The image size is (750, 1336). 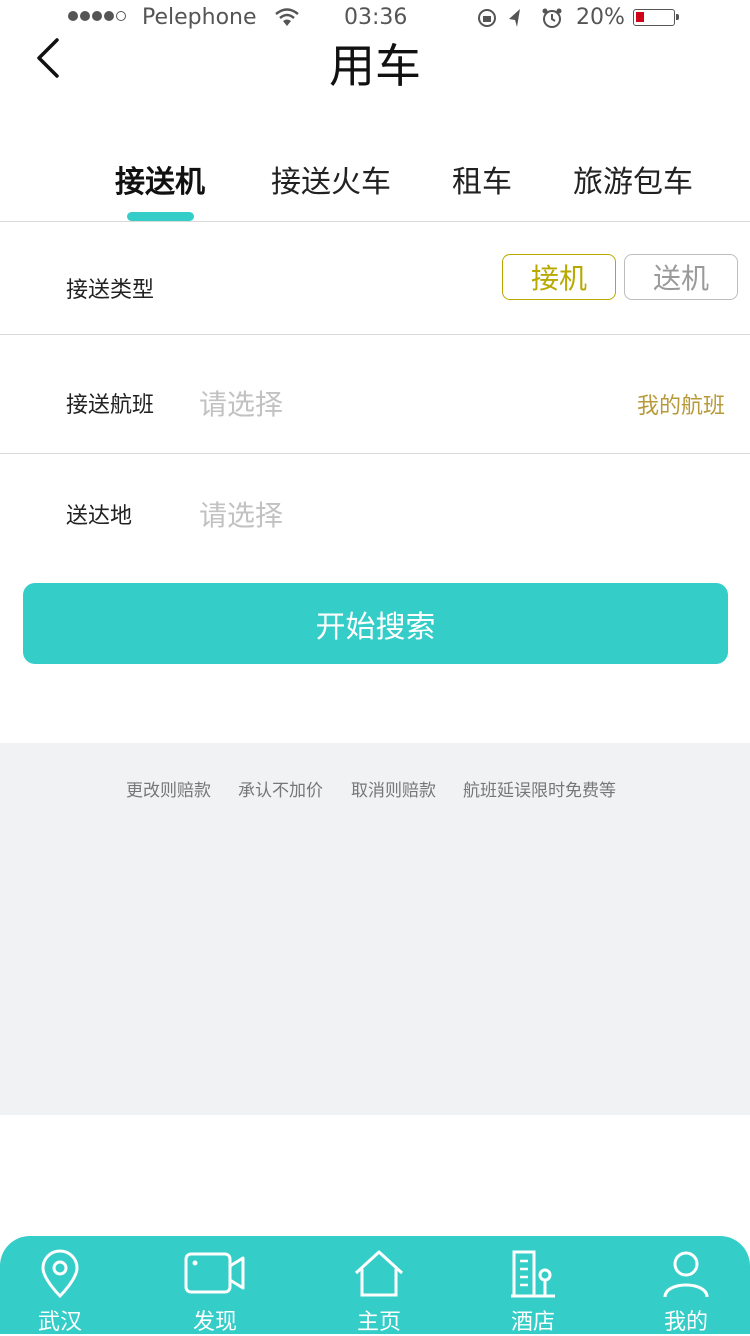 I want to click on start-search-button: 开始搜索, so click(x=375, y=623).